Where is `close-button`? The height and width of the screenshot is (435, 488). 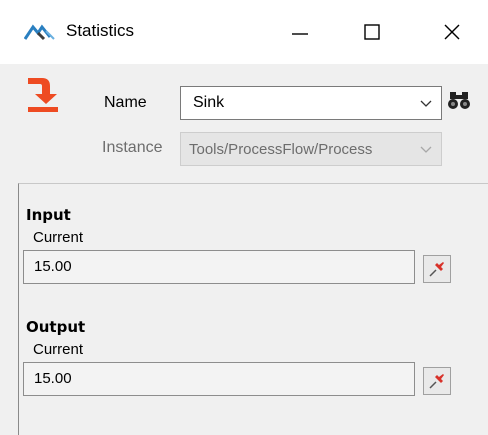
close-button is located at coordinates (452, 32).